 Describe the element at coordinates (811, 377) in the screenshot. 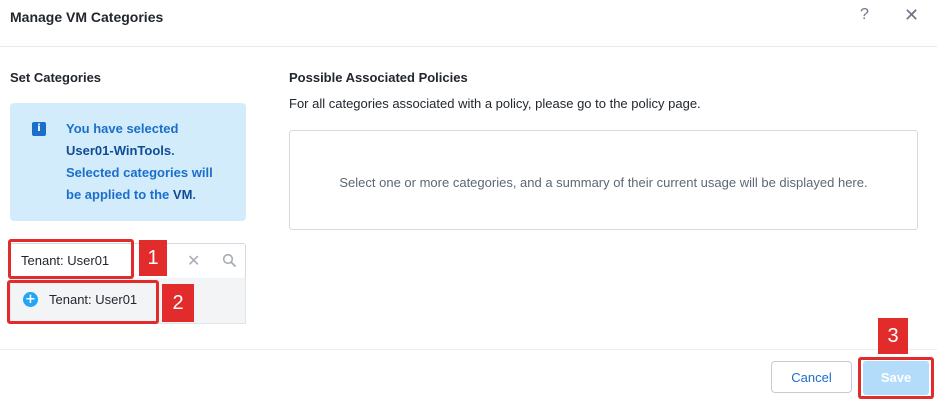

I see `cancel-button: Cancel` at that location.